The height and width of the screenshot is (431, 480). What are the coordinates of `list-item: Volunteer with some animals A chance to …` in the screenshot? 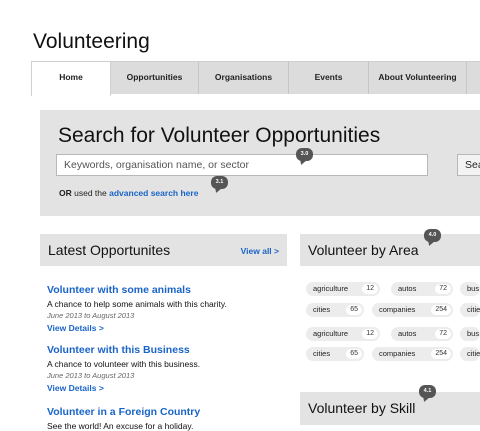 It's located at (167, 308).